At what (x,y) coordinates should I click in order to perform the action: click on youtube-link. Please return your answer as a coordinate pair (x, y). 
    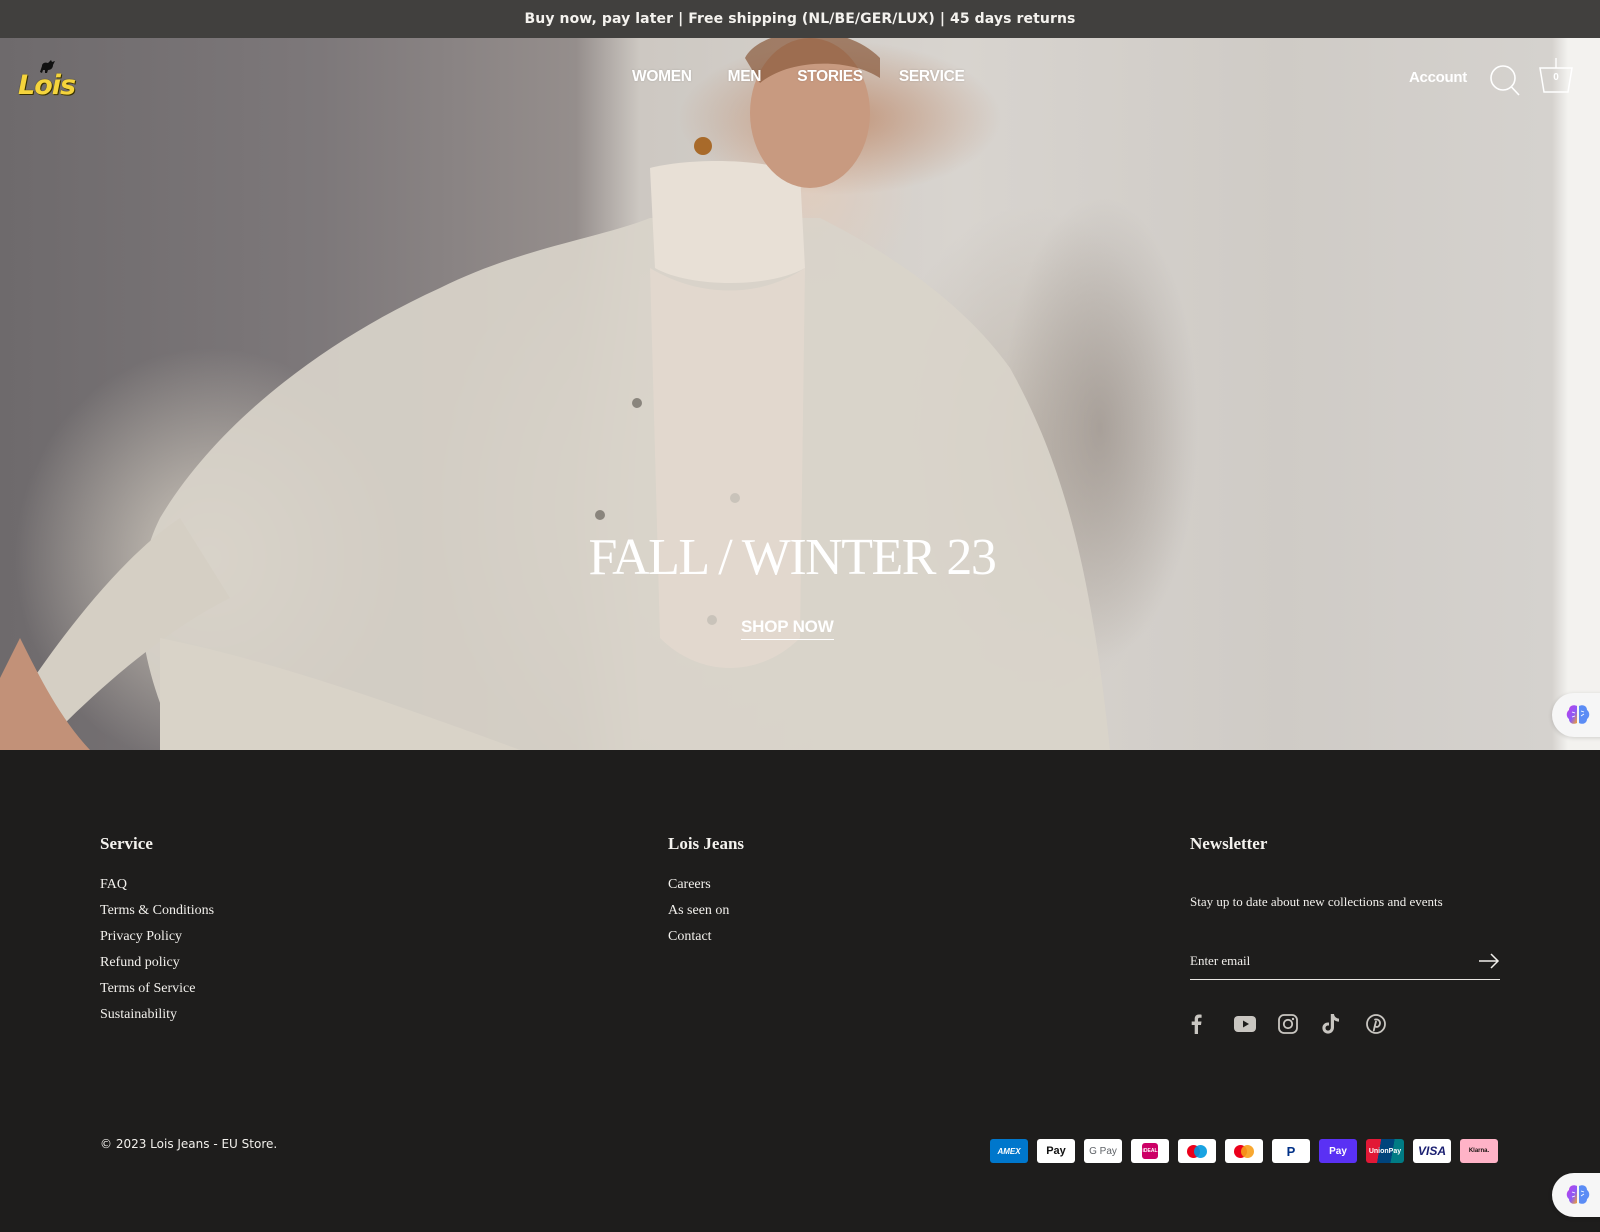
    Looking at the image, I should click on (1256, 1024).